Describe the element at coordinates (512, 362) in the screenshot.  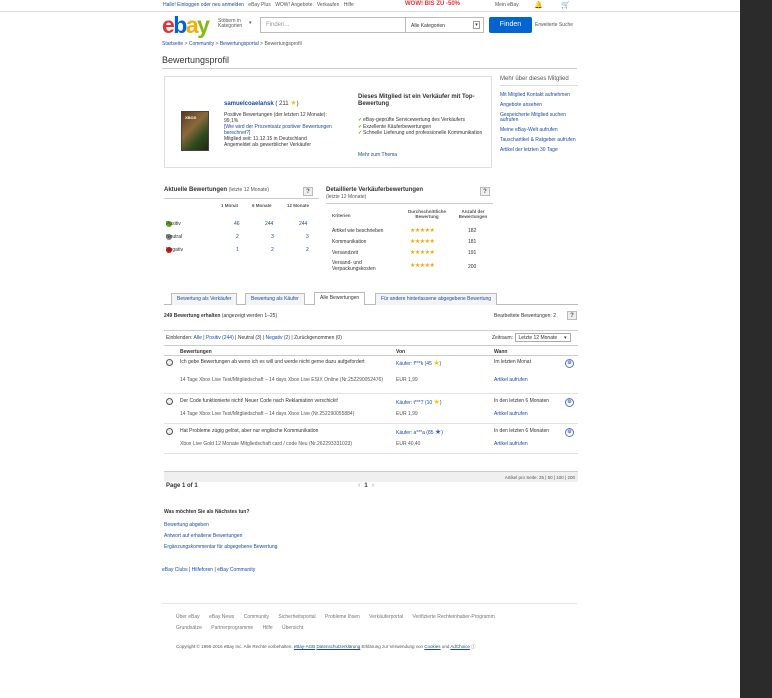
I see `feedback-when: Im letzten Monat` at that location.